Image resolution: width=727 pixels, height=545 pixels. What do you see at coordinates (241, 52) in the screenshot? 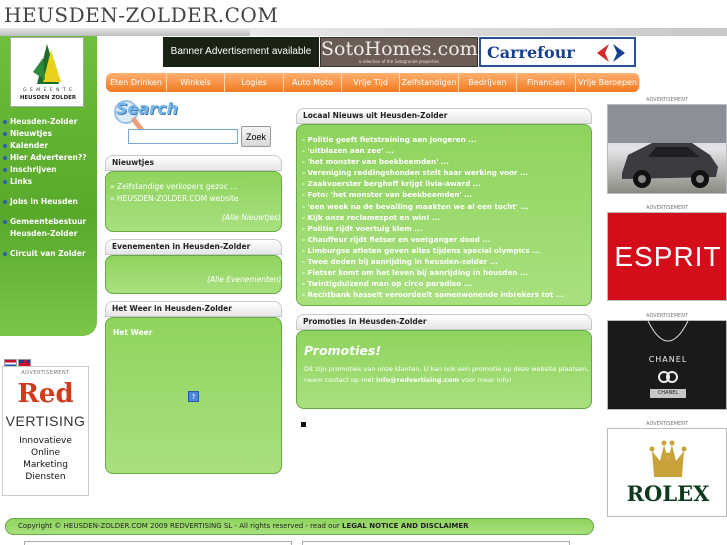
I see `banner-available: Banner Advertisement available` at bounding box center [241, 52].